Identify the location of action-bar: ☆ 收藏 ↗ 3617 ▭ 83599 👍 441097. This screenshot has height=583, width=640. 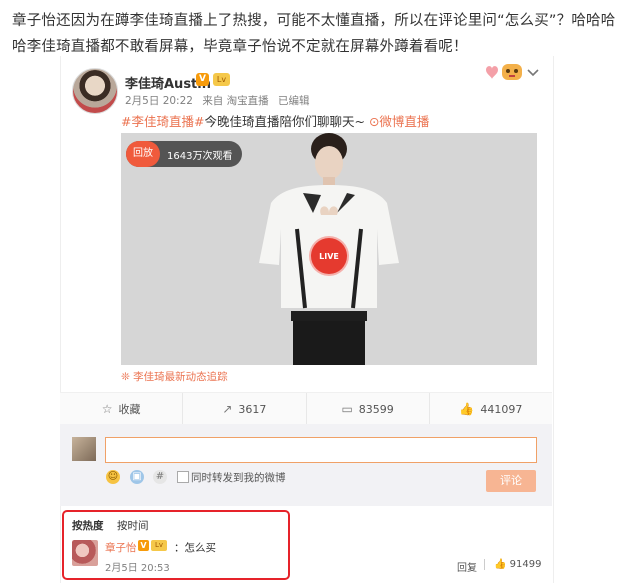
(306, 411).